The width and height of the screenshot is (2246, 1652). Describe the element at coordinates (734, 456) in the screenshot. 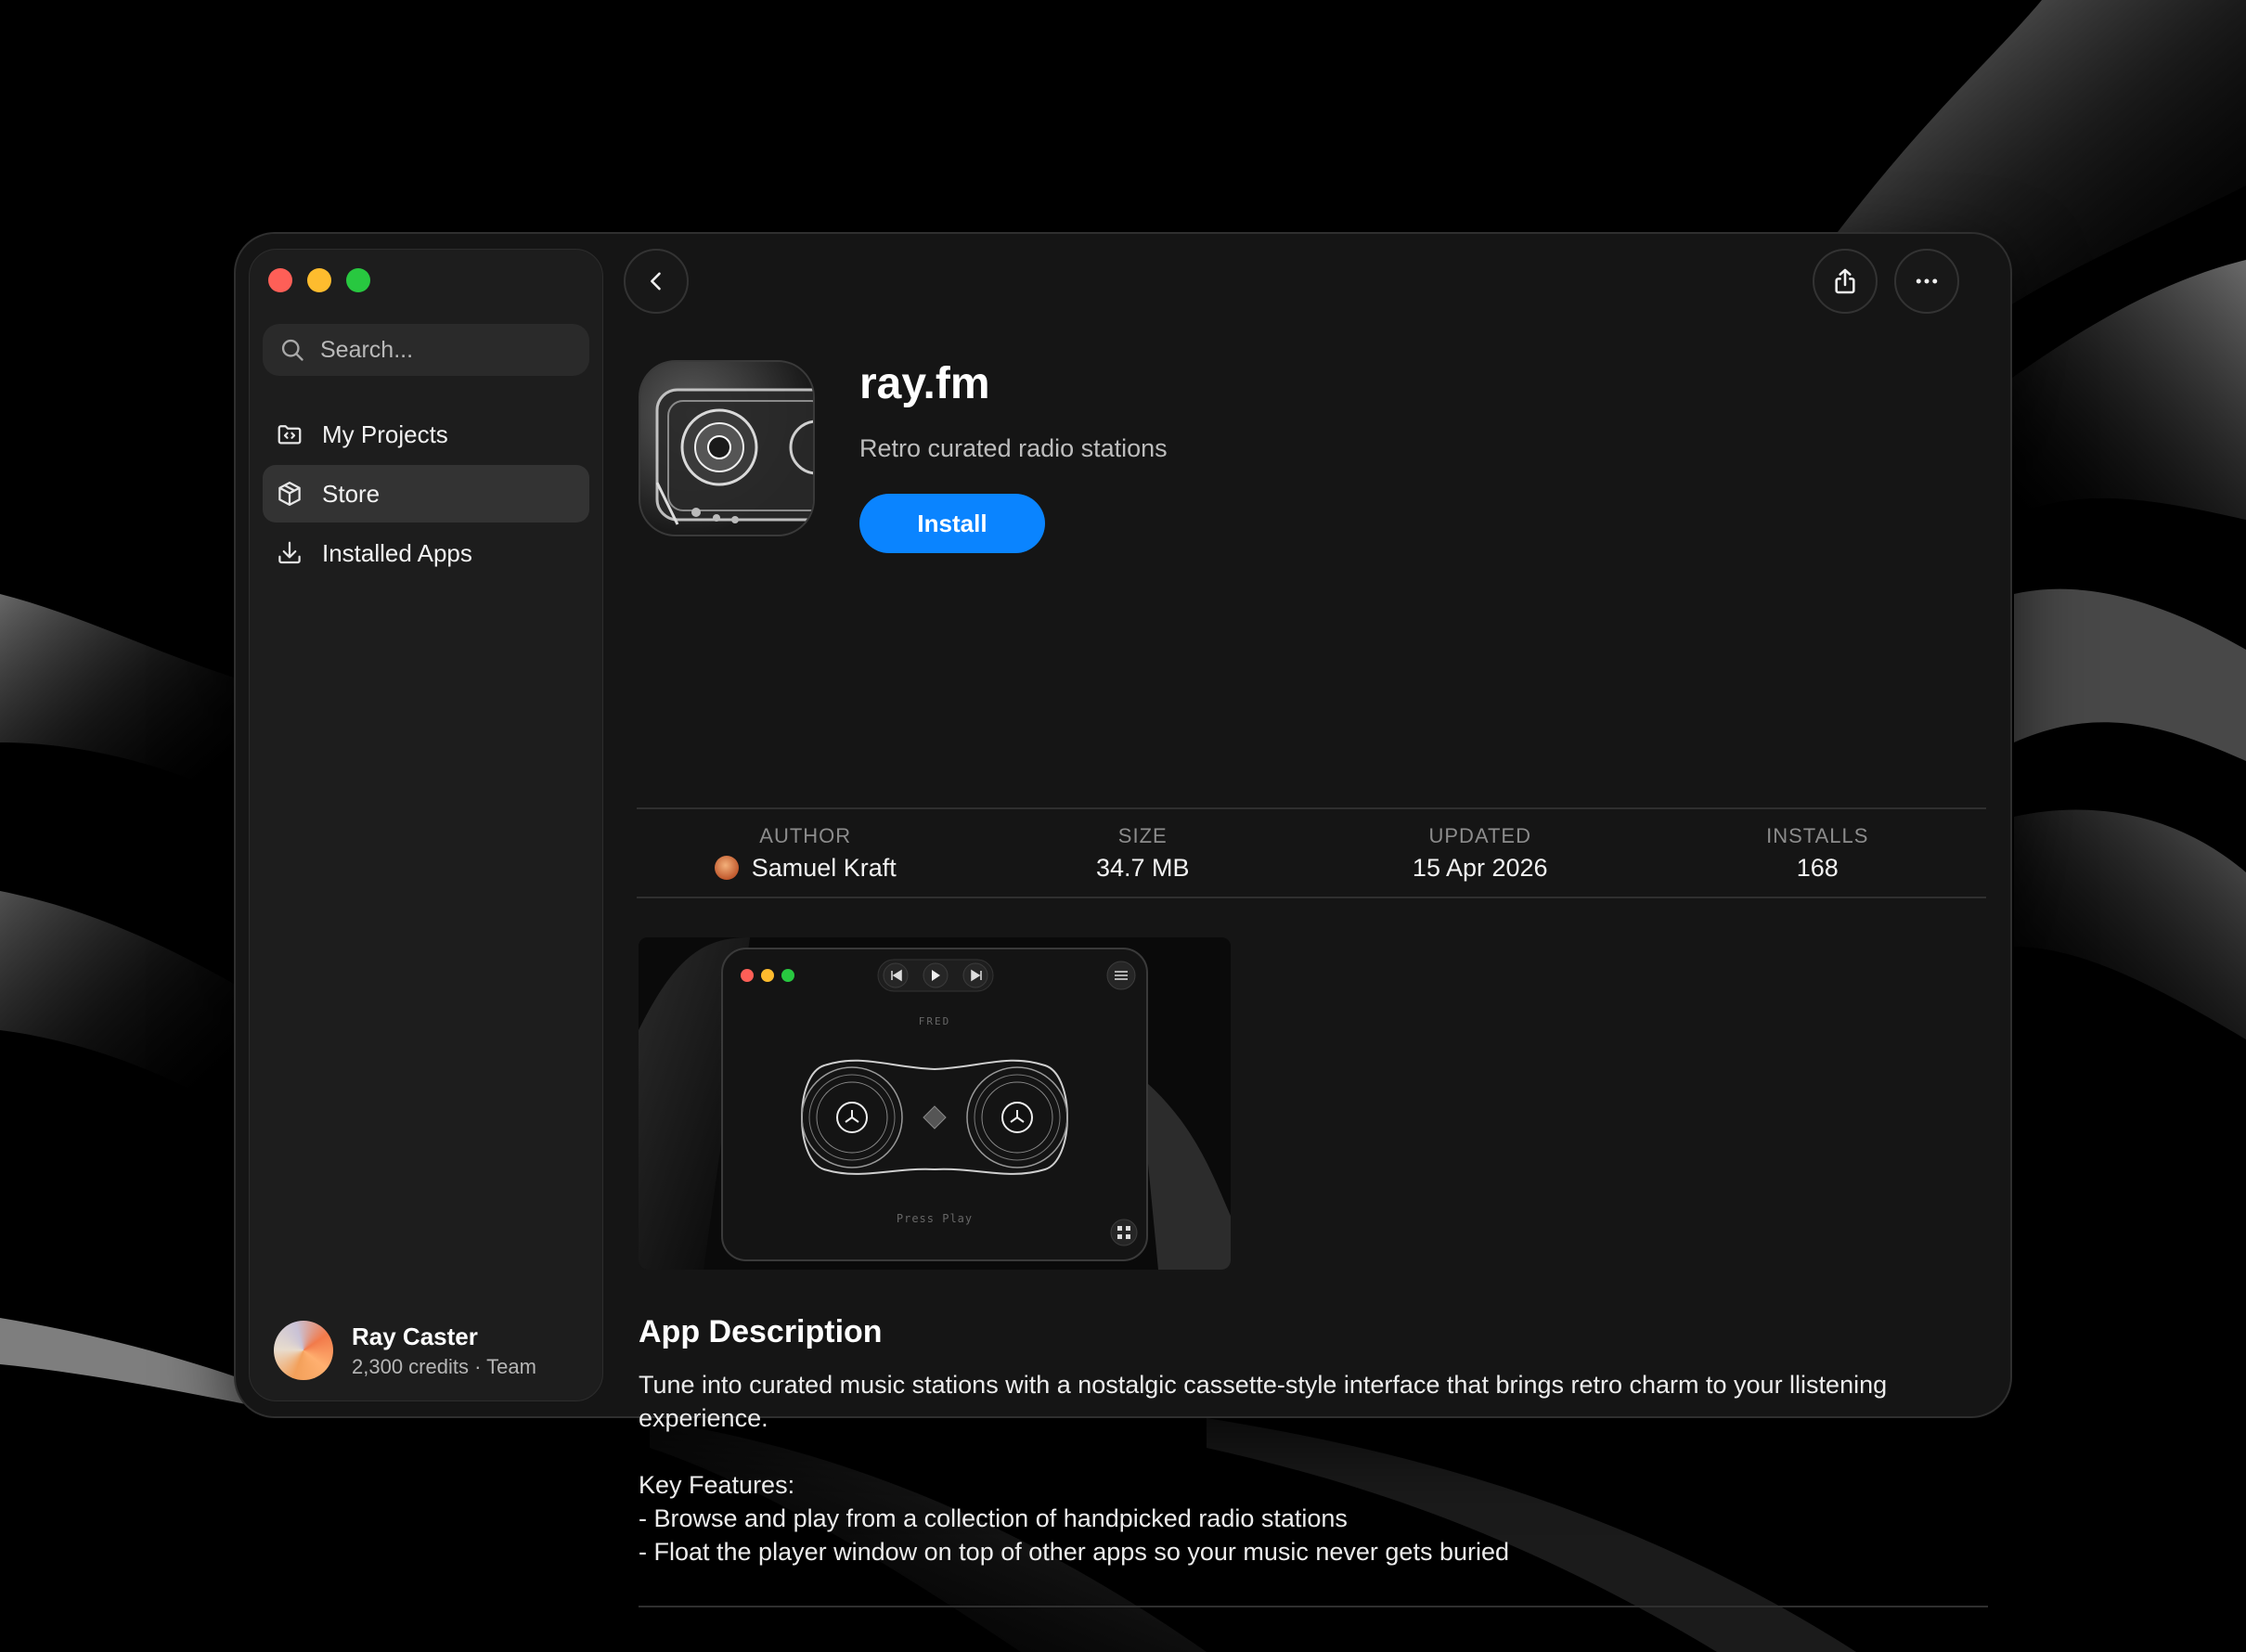

I see `cassette-icon` at that location.